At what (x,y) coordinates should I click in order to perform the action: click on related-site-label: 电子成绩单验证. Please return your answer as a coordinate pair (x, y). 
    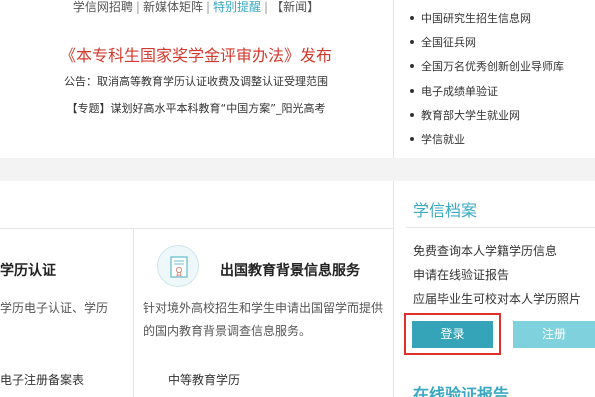
    Looking at the image, I should click on (459, 91).